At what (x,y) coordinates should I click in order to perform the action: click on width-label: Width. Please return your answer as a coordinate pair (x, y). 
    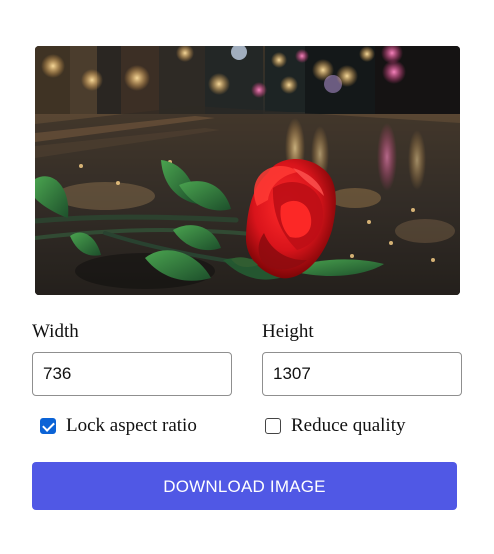
    Looking at the image, I should click on (55, 331).